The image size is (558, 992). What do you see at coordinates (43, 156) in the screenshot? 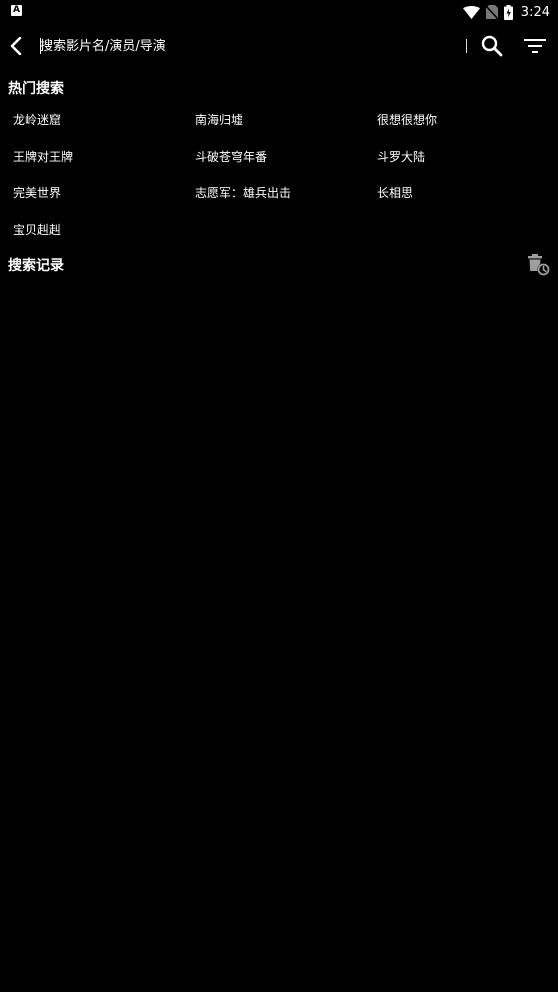
I see `hot-search-item: 王牌对王牌` at bounding box center [43, 156].